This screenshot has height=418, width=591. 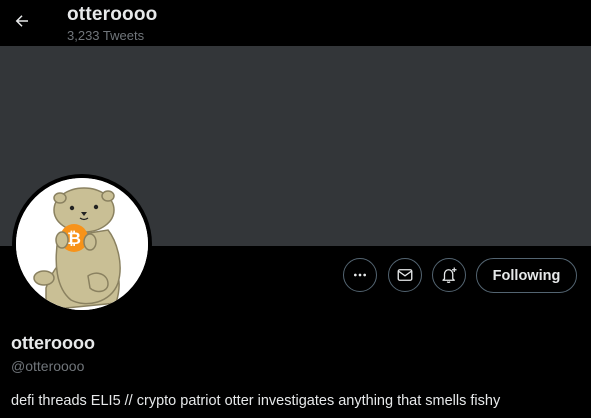 I want to click on profile-name: otteroooo, so click(x=53, y=343).